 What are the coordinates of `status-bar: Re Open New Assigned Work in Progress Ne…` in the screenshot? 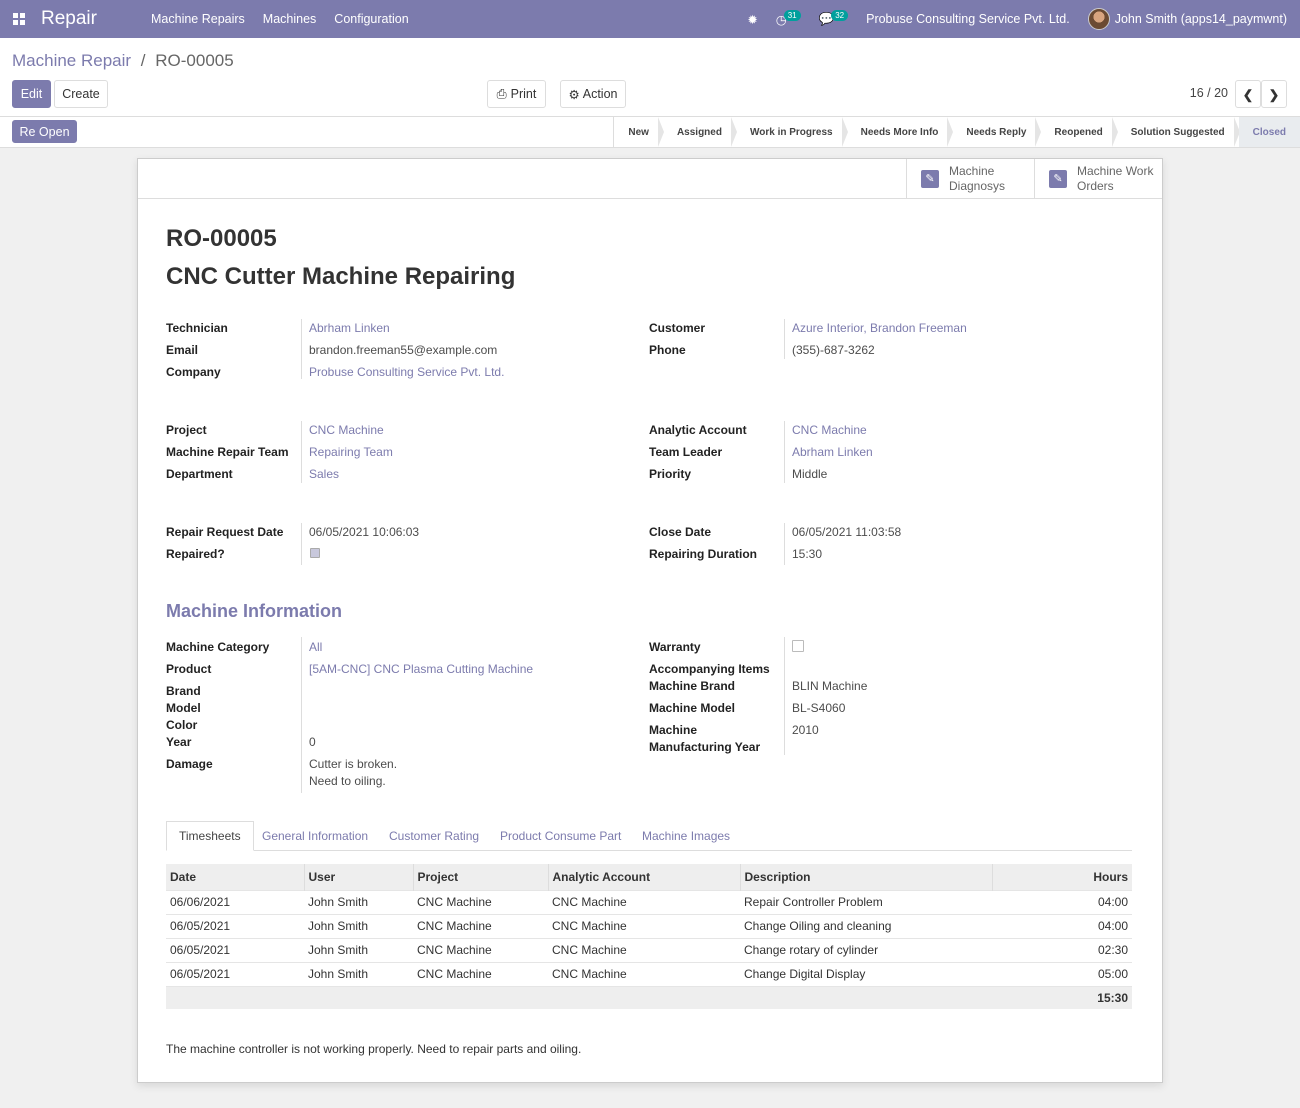 It's located at (650, 132).